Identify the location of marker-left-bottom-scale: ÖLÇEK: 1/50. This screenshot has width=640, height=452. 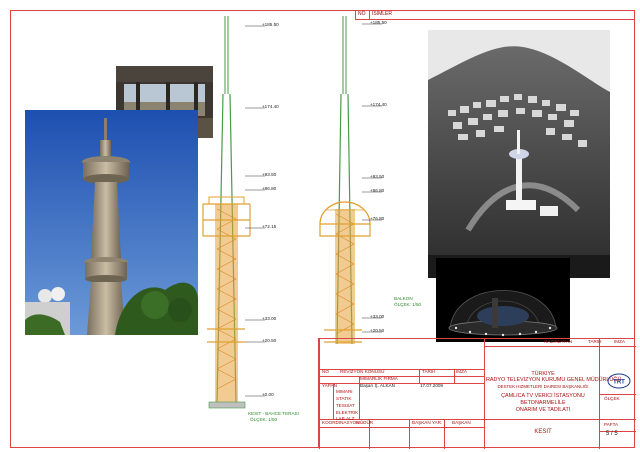
(264, 419).